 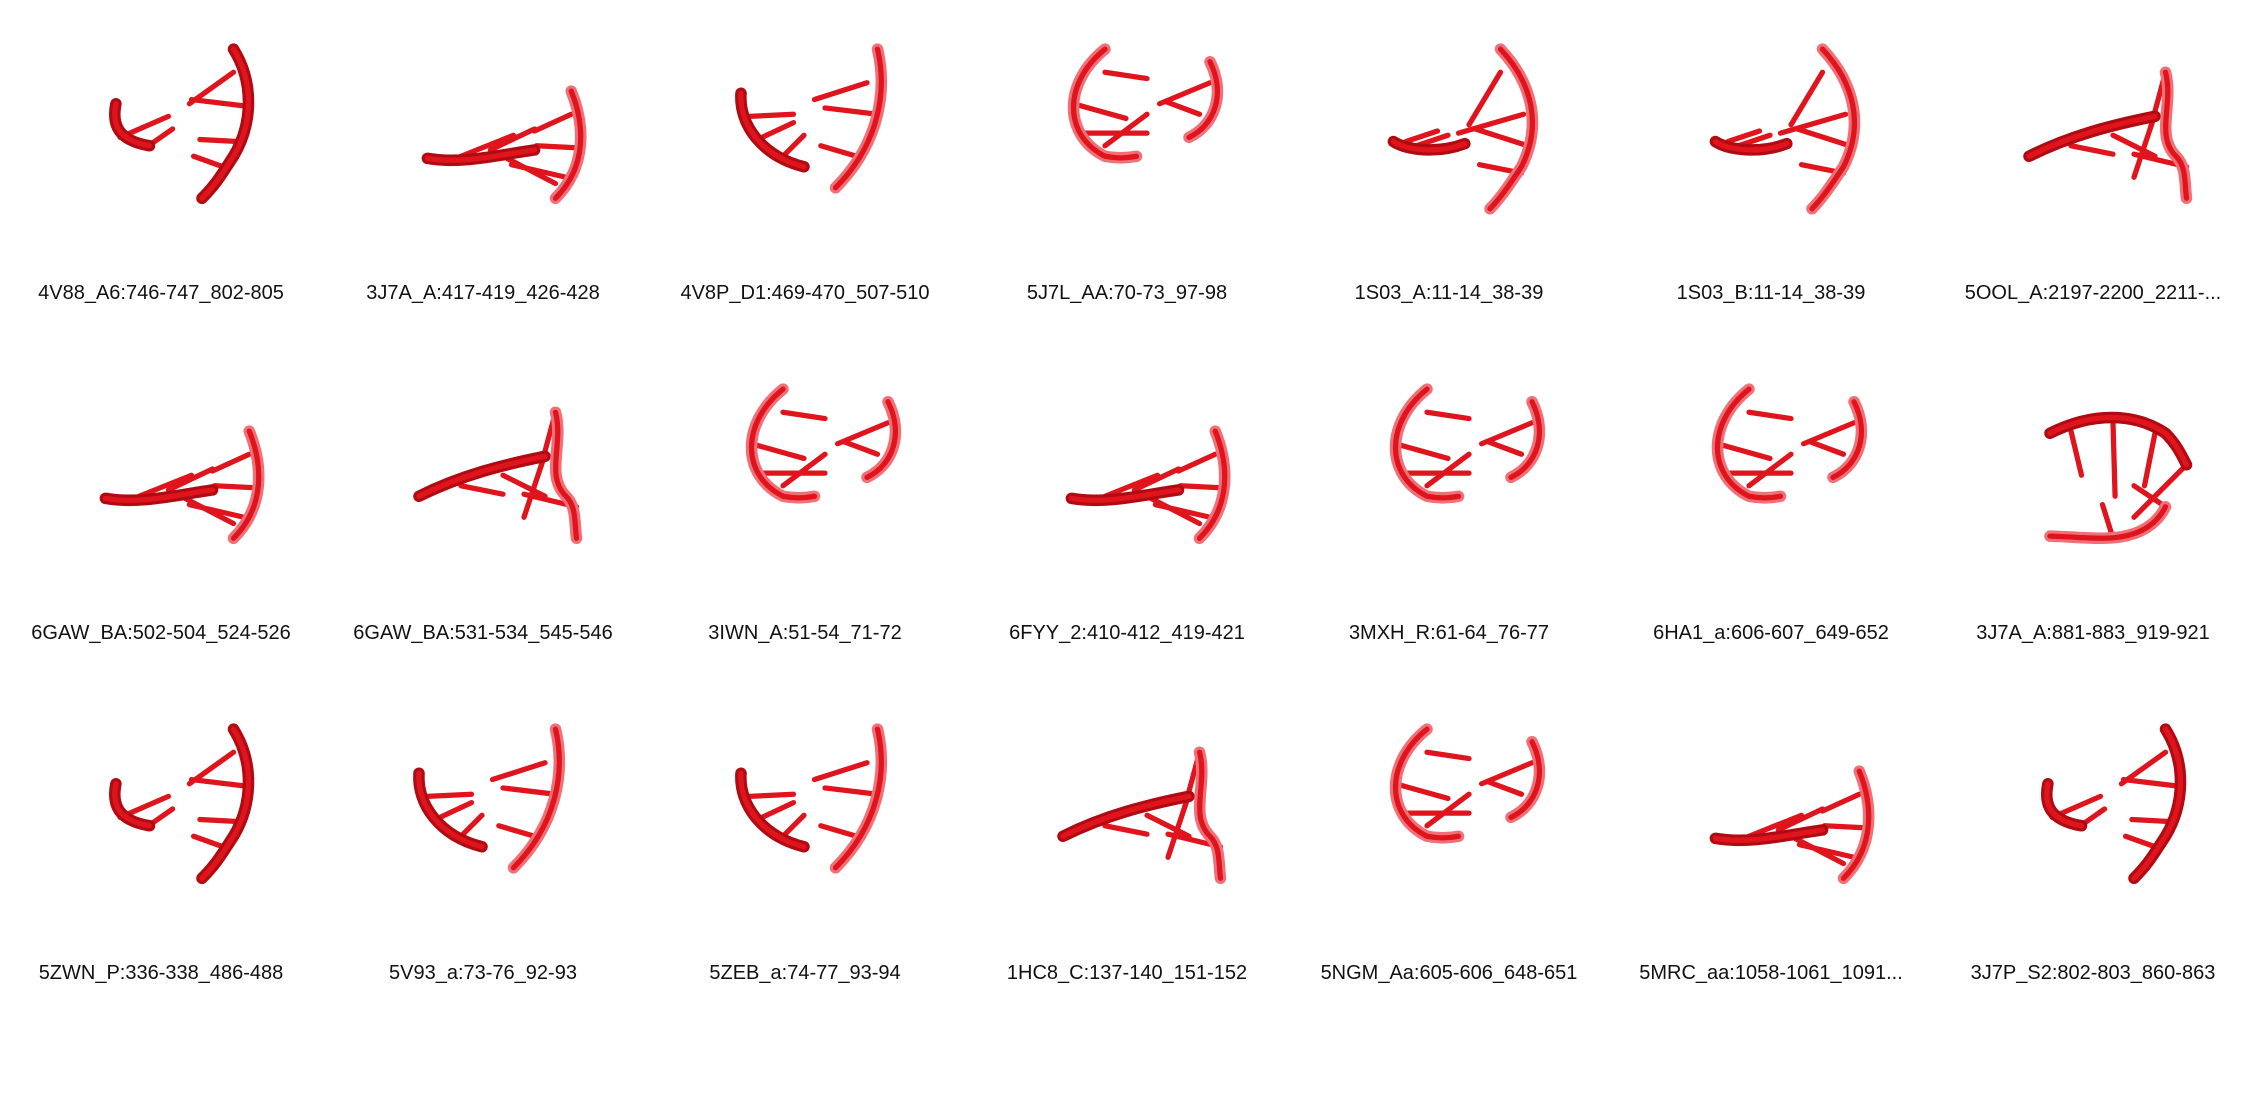 What do you see at coordinates (1449, 850) in the screenshot?
I see `structure-tile: 5NGM_Aa:605-606_648-651` at bounding box center [1449, 850].